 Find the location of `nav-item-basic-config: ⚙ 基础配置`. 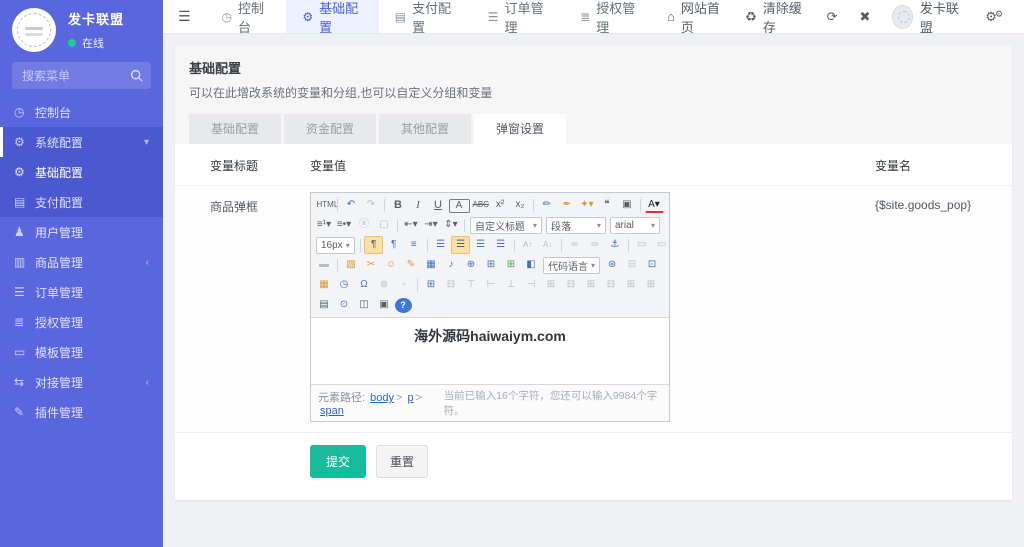

nav-item-basic-config: ⚙ 基础配置 is located at coordinates (332, 17).